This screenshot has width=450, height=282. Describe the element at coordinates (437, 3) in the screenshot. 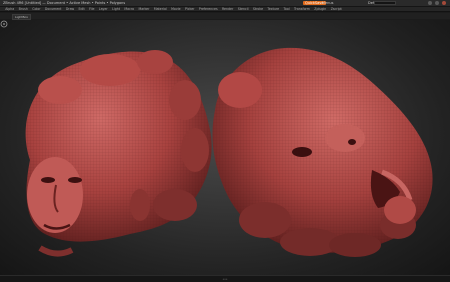

I see `maximize-icon` at that location.